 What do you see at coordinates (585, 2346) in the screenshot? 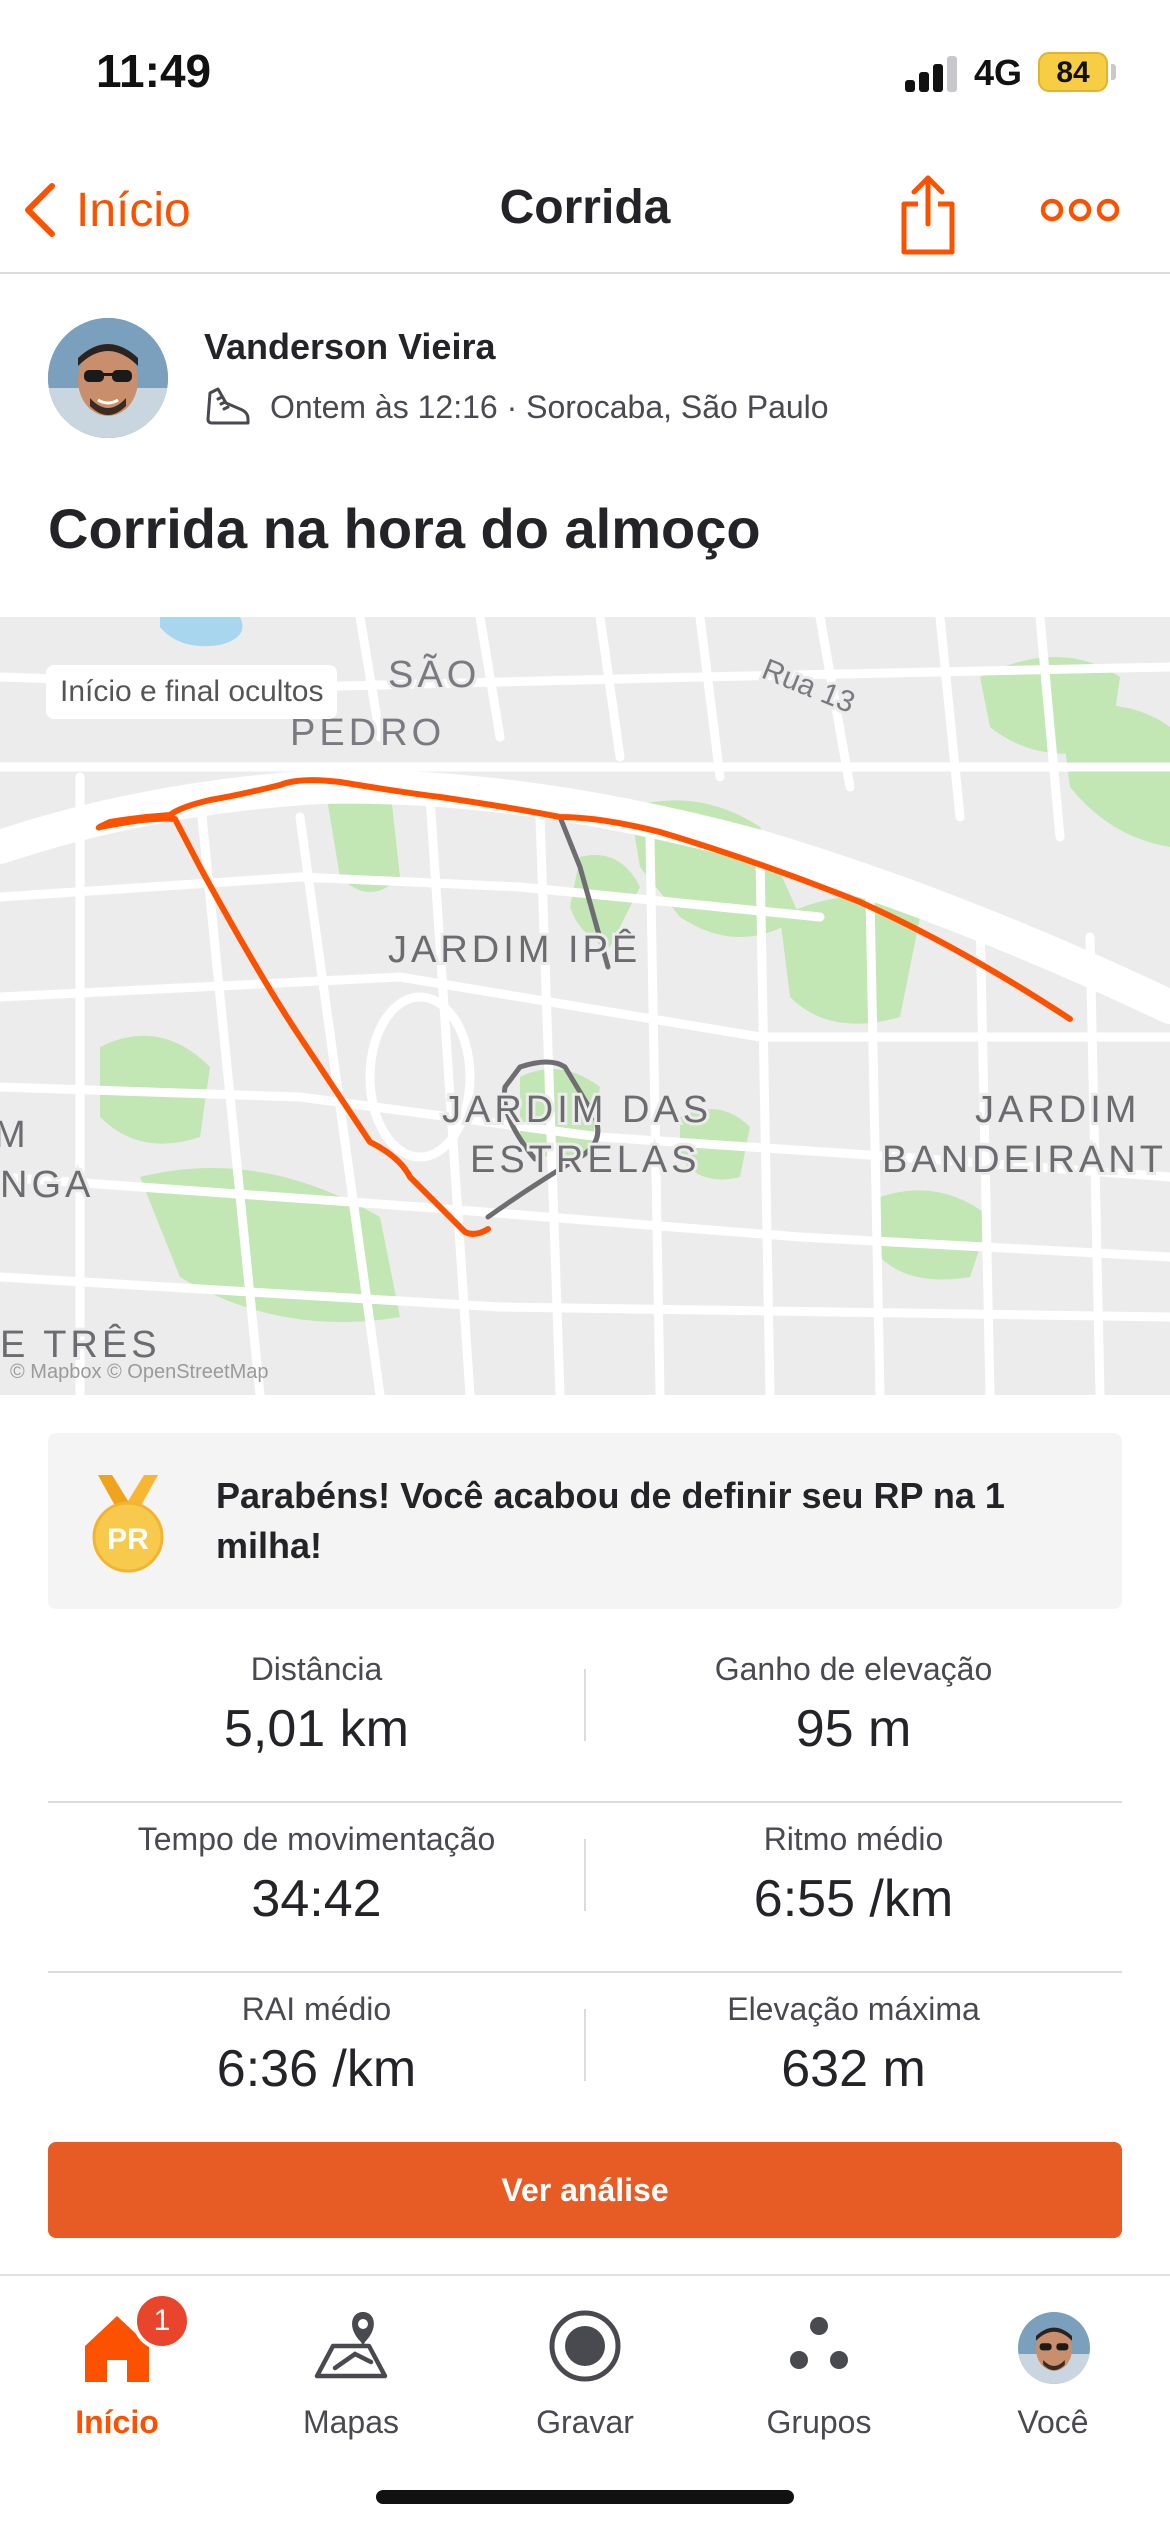
I see `record-icon` at bounding box center [585, 2346].